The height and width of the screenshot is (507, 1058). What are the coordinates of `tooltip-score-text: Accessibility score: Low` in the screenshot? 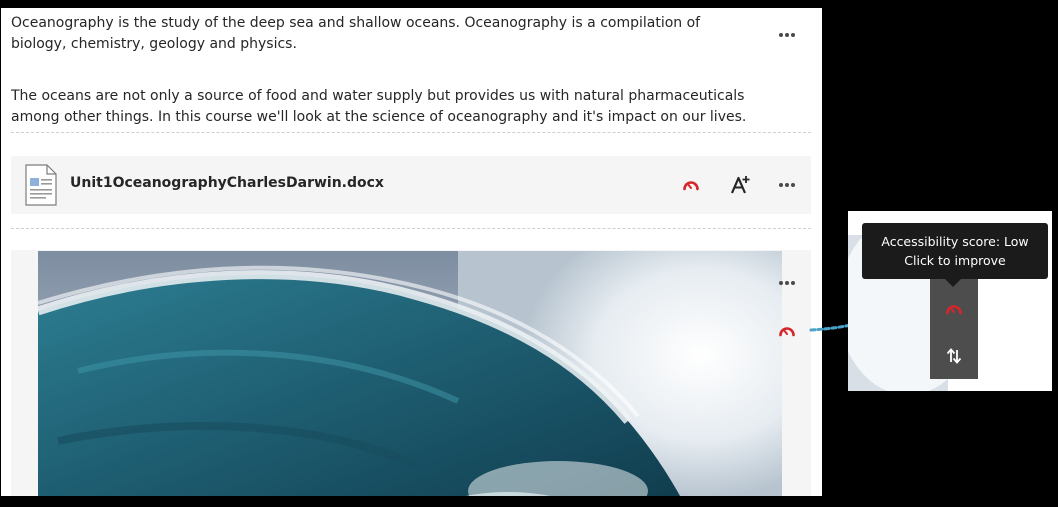 It's located at (955, 241).